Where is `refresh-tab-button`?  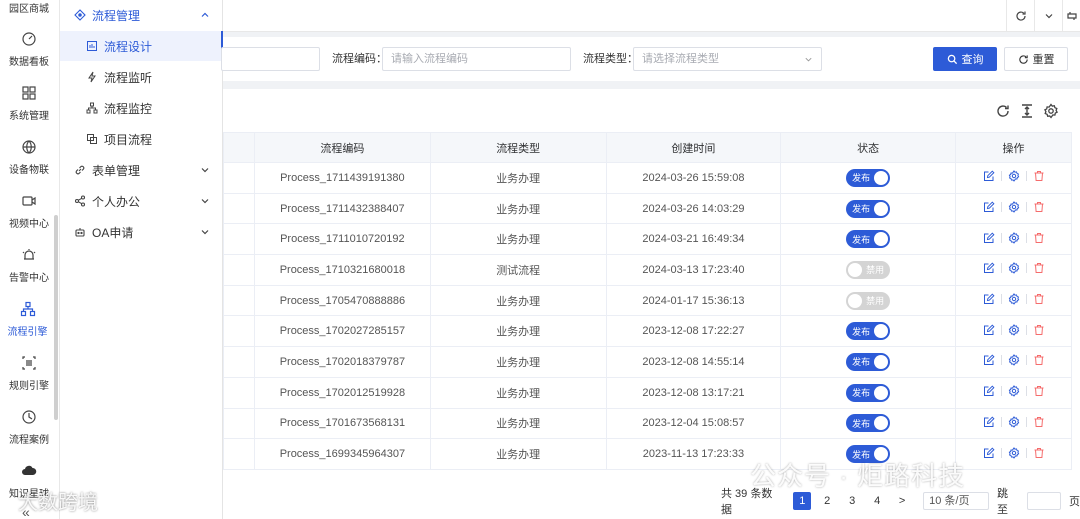 refresh-tab-button is located at coordinates (1020, 16).